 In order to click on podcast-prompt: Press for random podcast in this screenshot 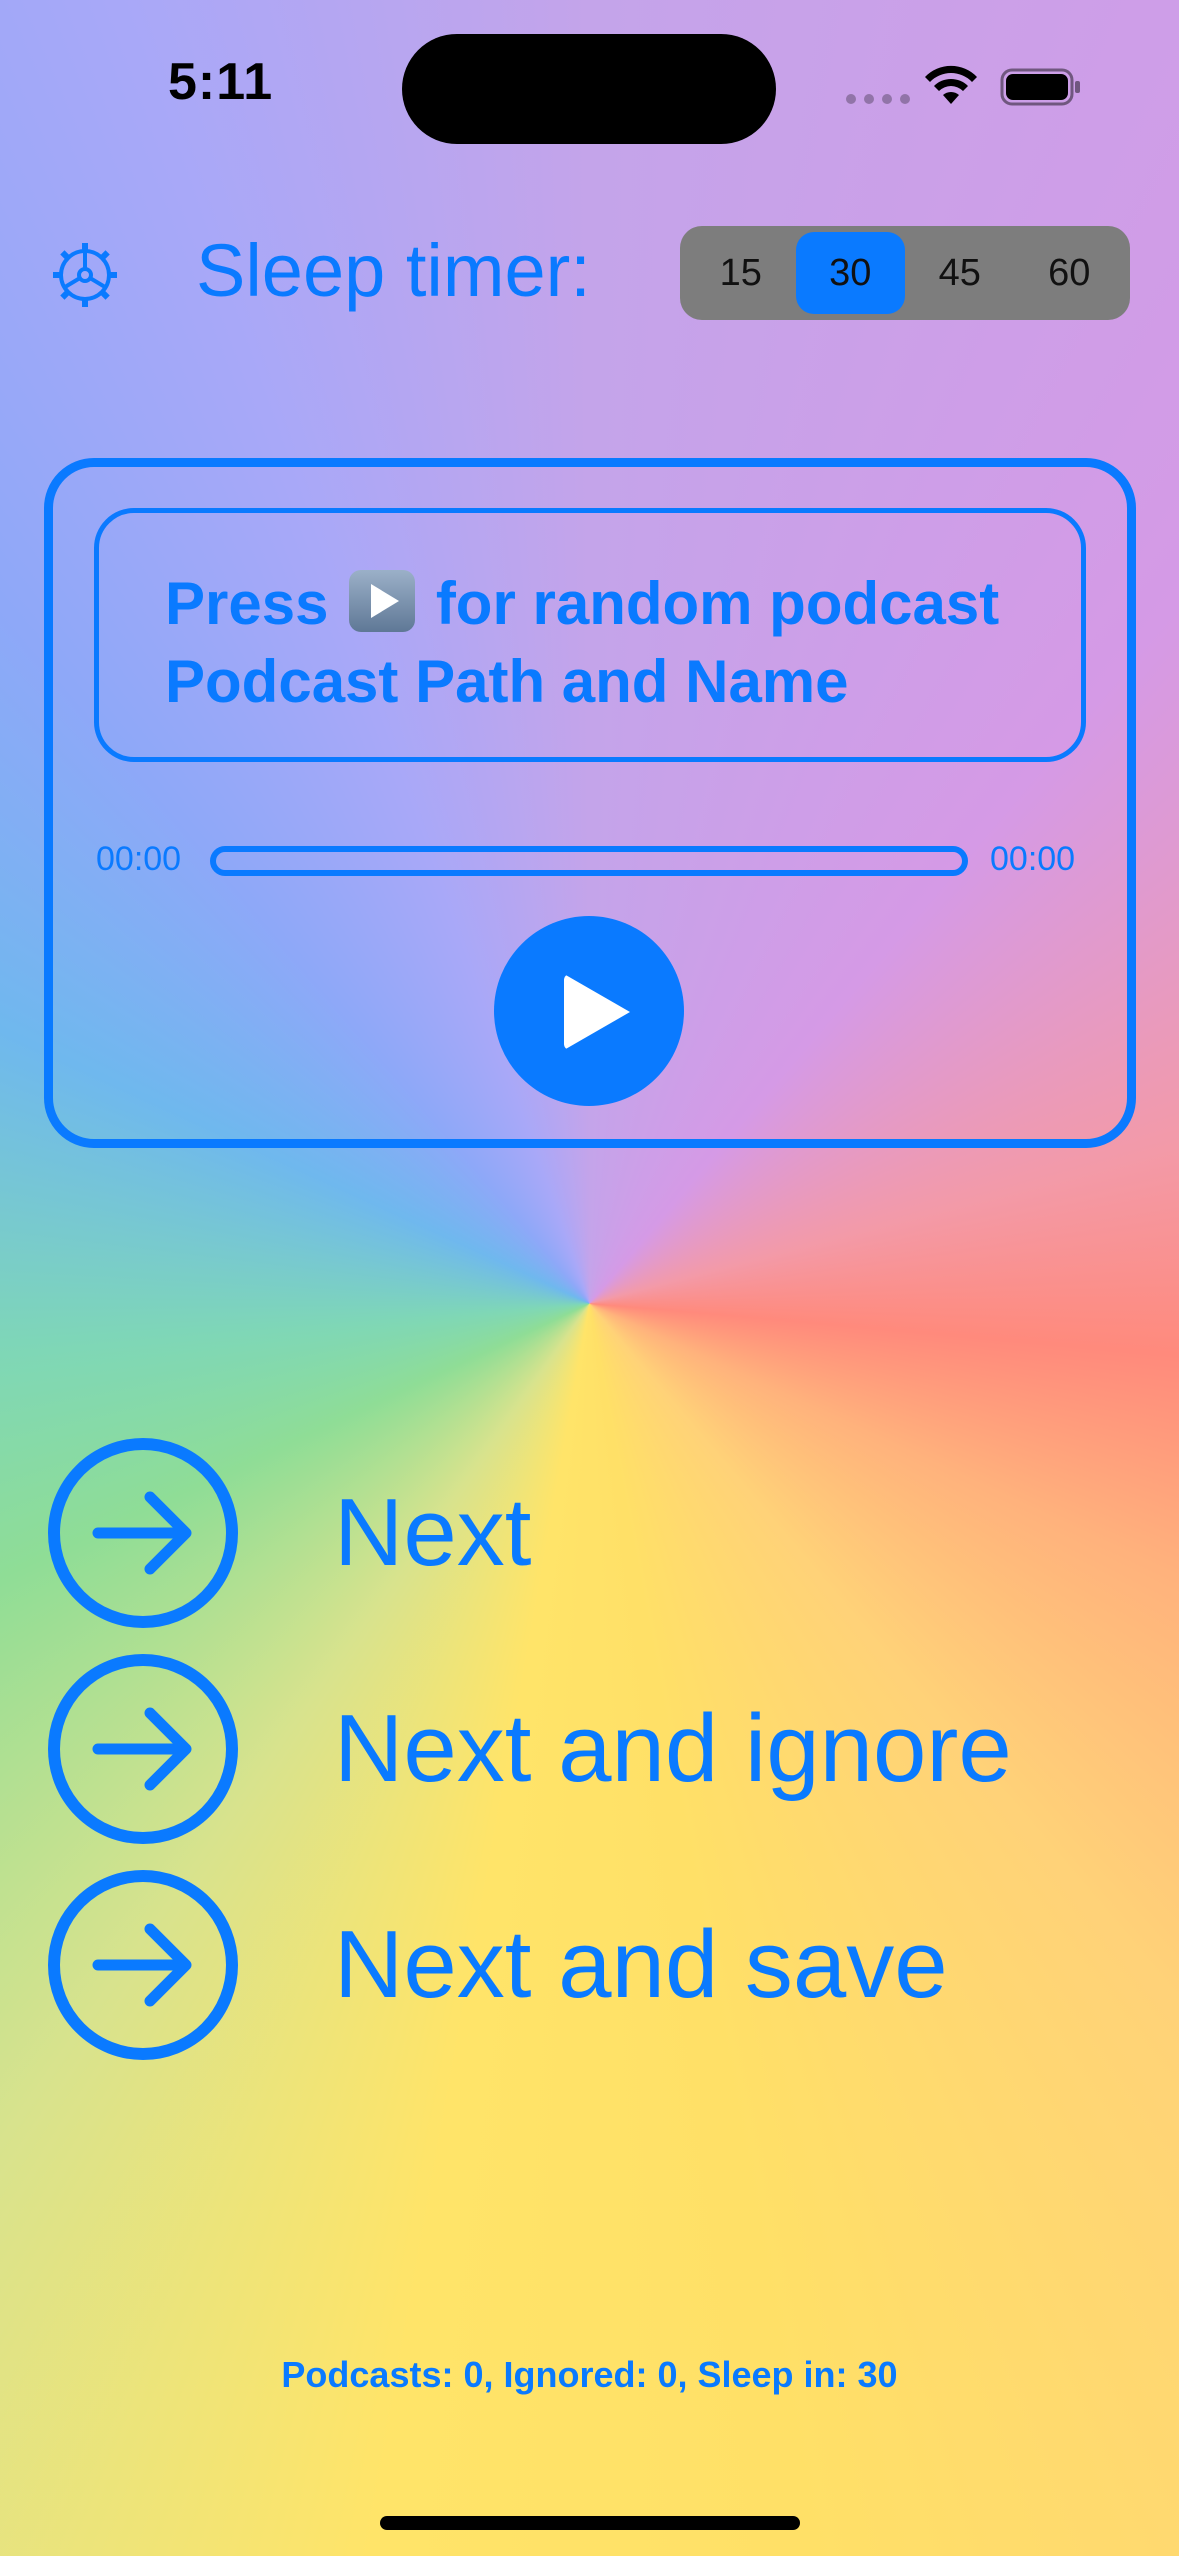, I will do `click(623, 604)`.